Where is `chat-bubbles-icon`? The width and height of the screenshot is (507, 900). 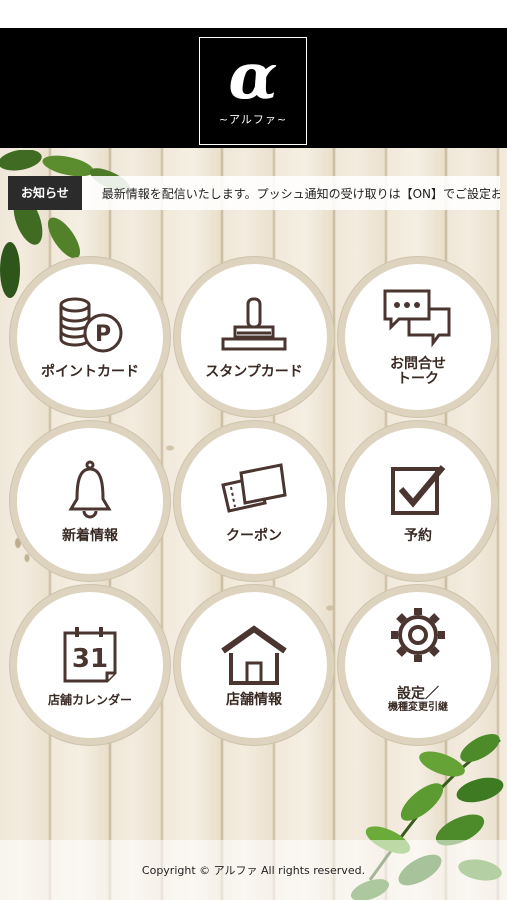
chat-bubbles-icon is located at coordinates (417, 318).